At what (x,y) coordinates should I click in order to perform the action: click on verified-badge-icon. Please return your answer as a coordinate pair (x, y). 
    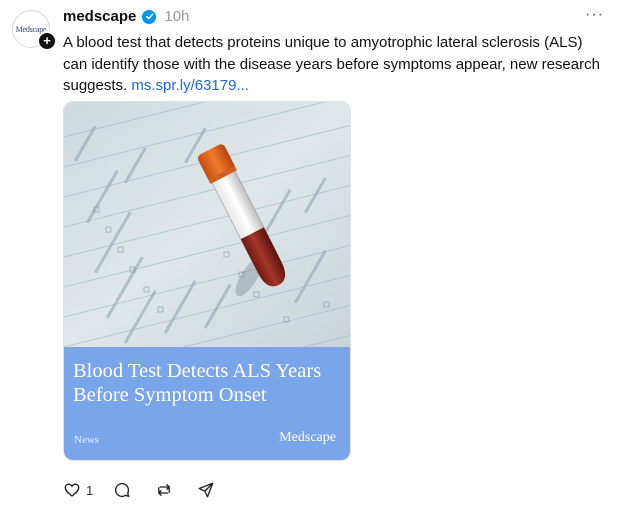
    Looking at the image, I should click on (149, 16).